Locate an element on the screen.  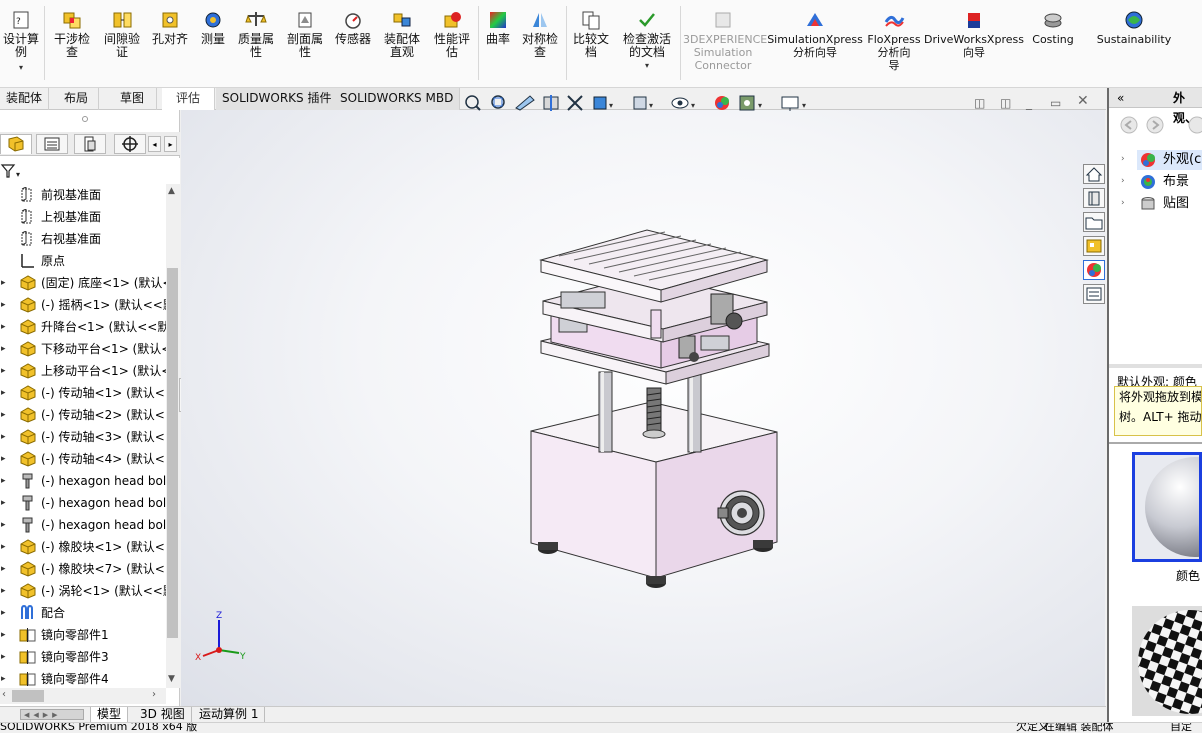
tab-configuration-manager is located at coordinates (90, 144).